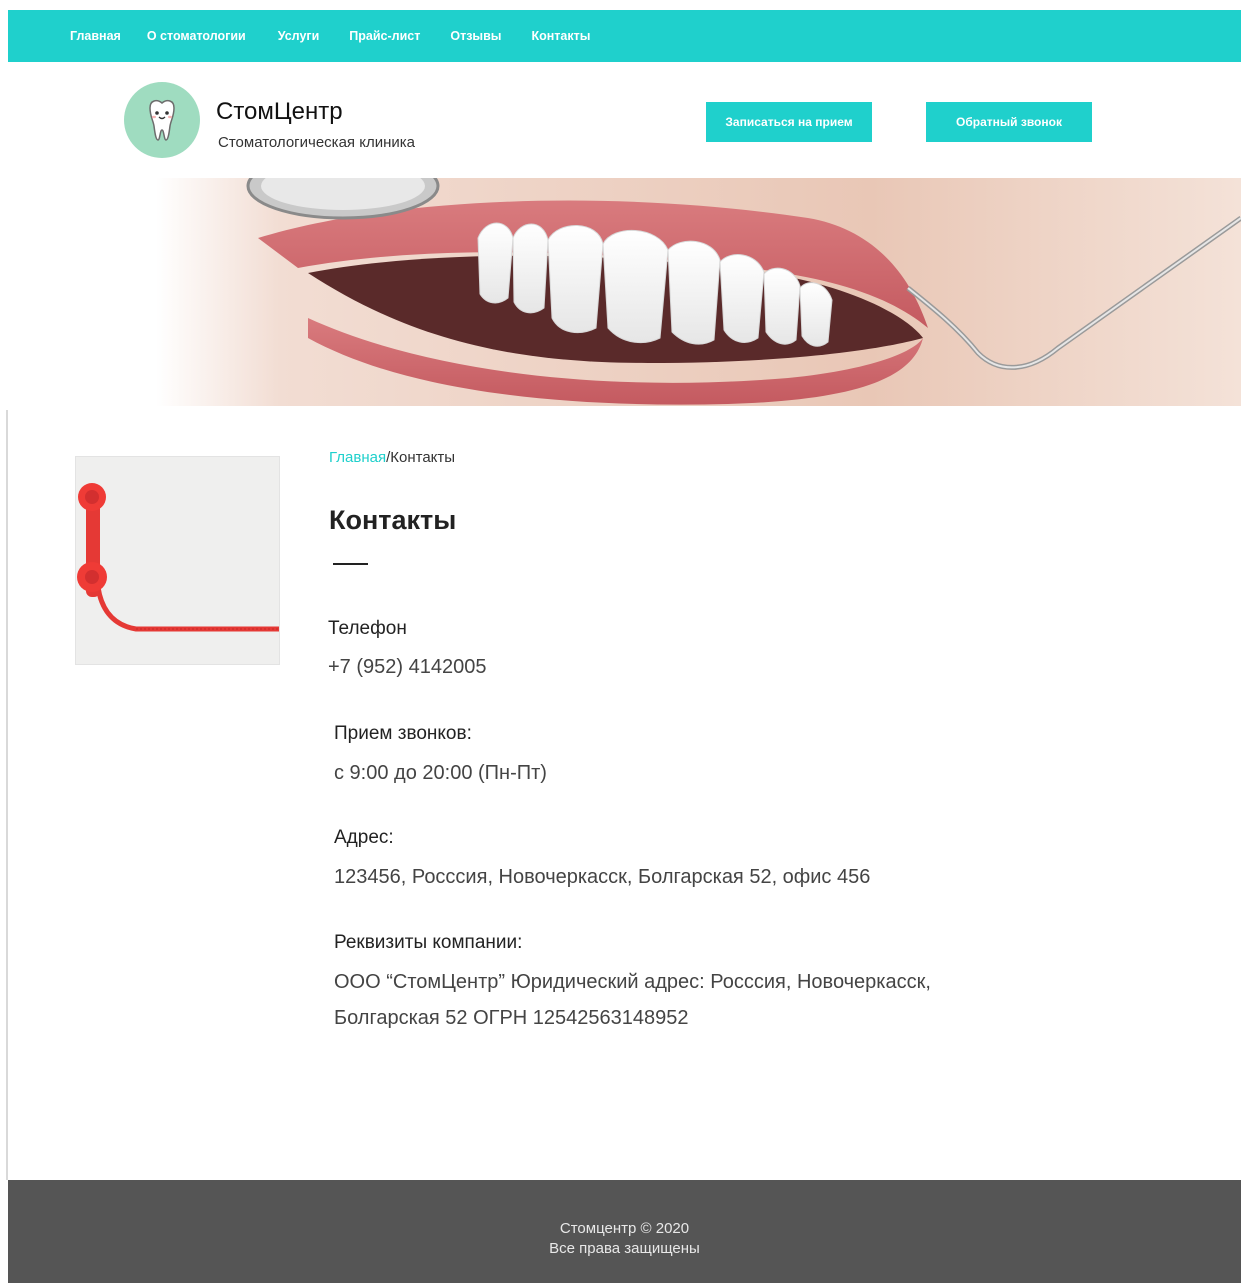 Image resolution: width=1241 pixels, height=1283 pixels. Describe the element at coordinates (475, 36) in the screenshot. I see `nav-item-reviews: Отзывы` at that location.